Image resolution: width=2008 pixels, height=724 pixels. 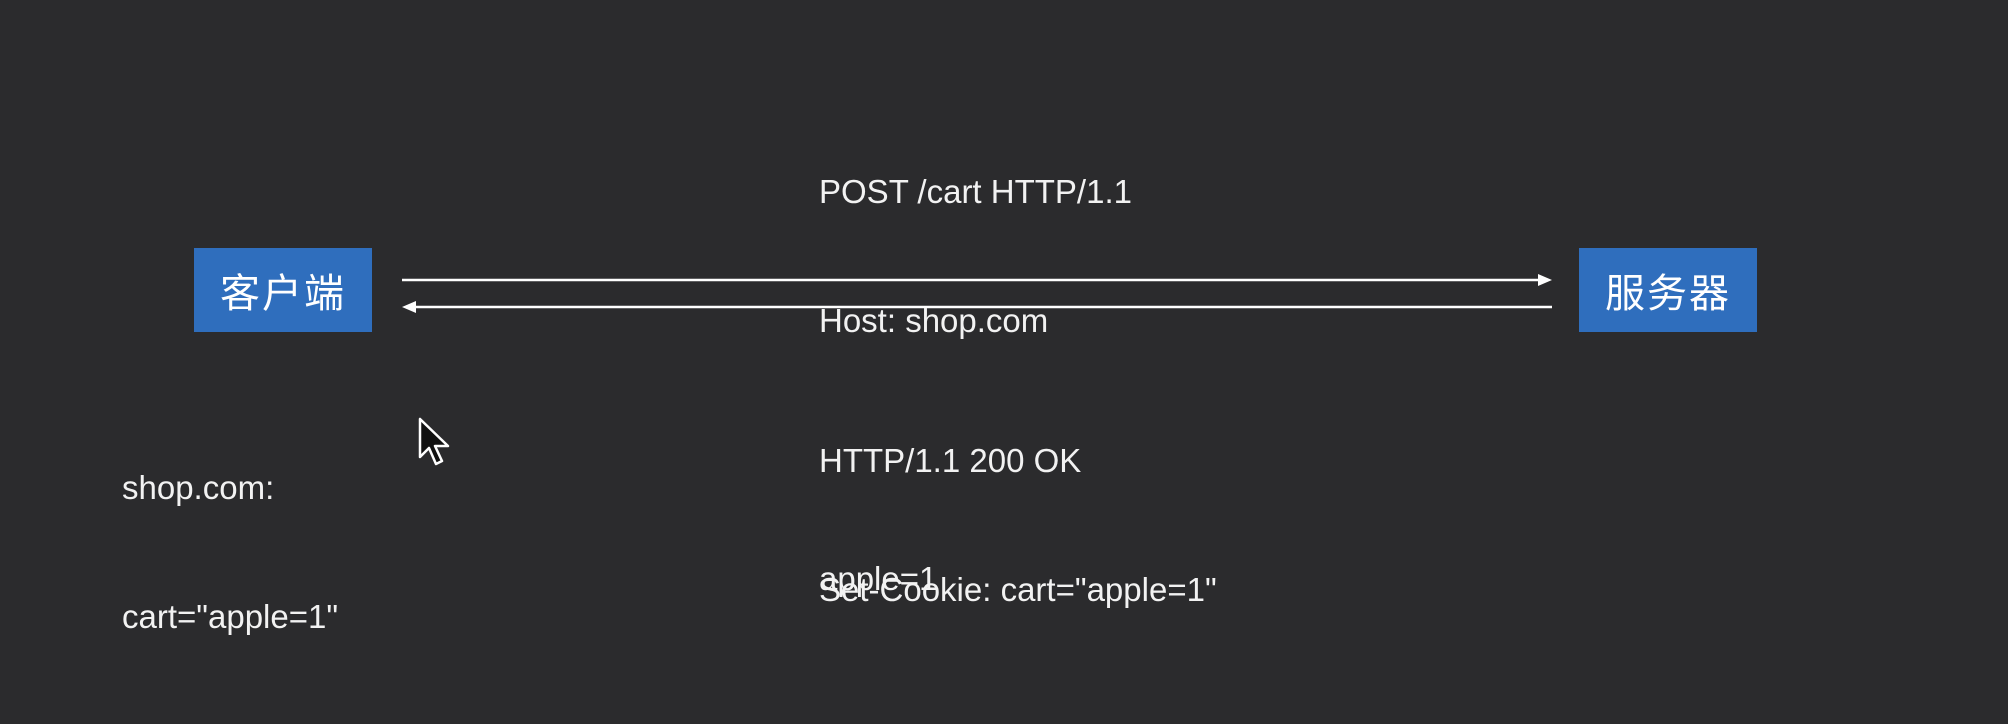 I want to click on request-line: POST /cart HTTP/1.1, so click(x=975, y=191).